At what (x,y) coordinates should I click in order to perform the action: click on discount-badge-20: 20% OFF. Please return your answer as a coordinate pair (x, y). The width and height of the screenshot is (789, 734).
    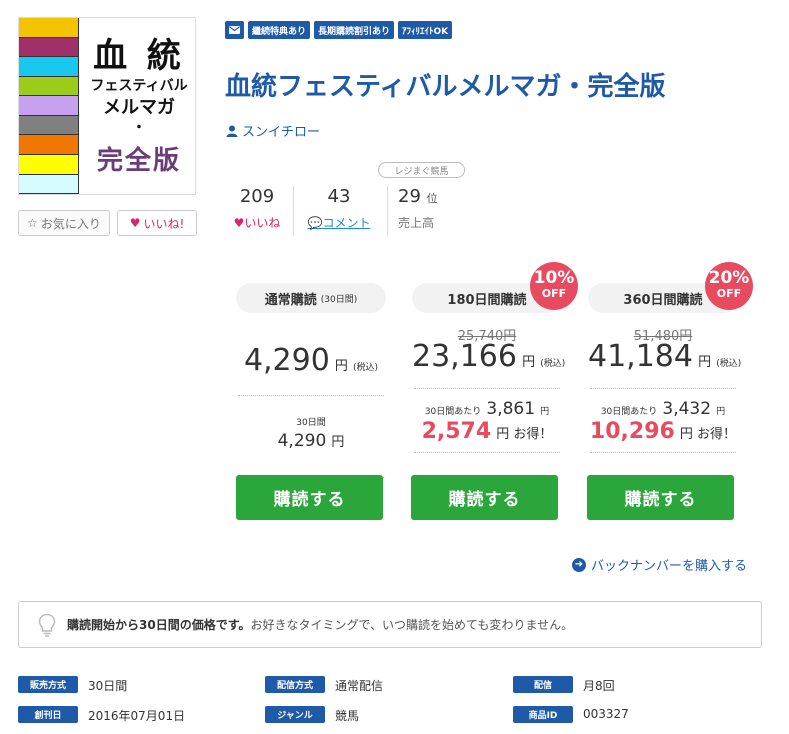
    Looking at the image, I should click on (729, 286).